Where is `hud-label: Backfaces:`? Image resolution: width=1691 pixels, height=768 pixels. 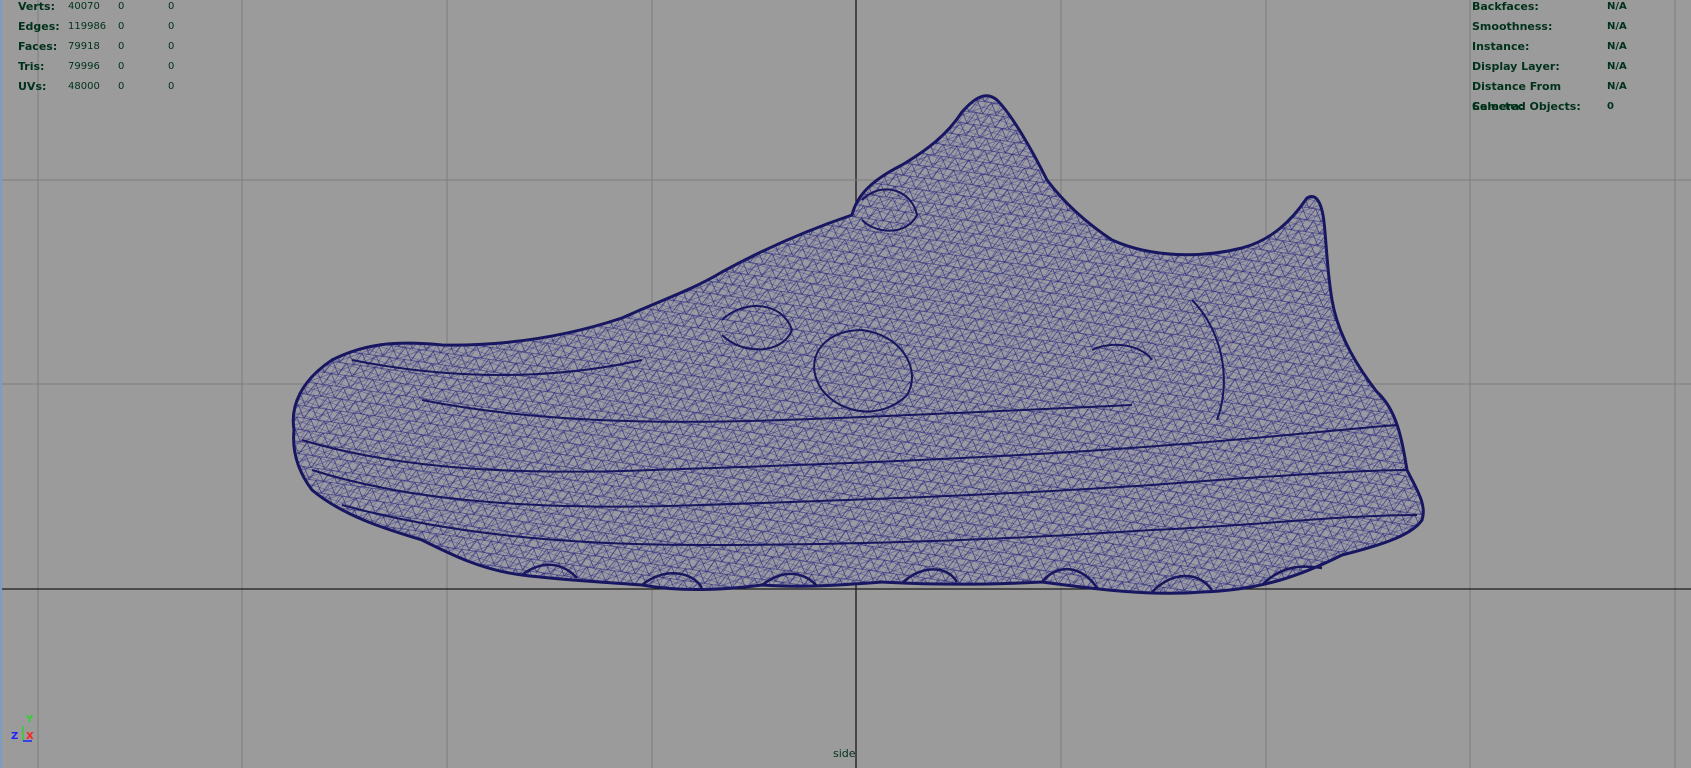 hud-label: Backfaces: is located at coordinates (1505, 6).